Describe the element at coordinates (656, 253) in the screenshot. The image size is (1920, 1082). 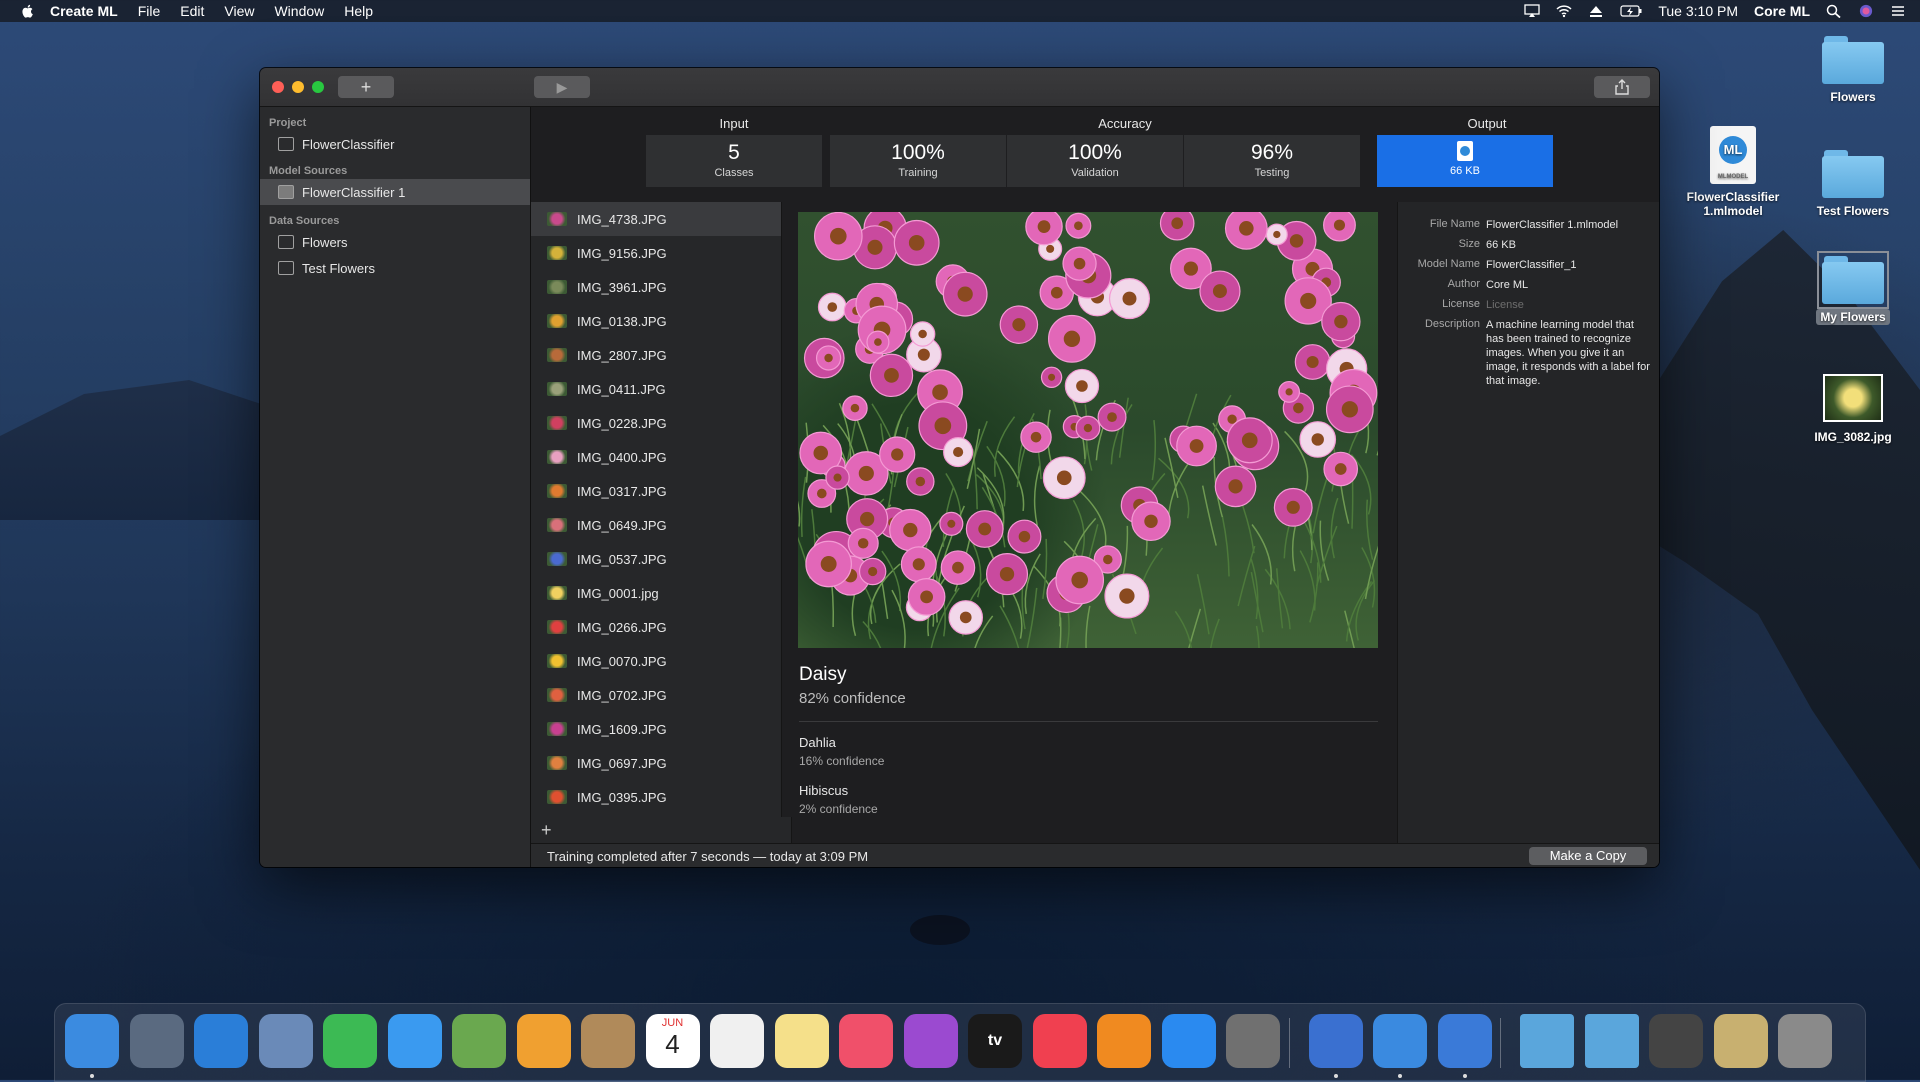
I see `file-list-item: IMG_9156.JPG` at that location.